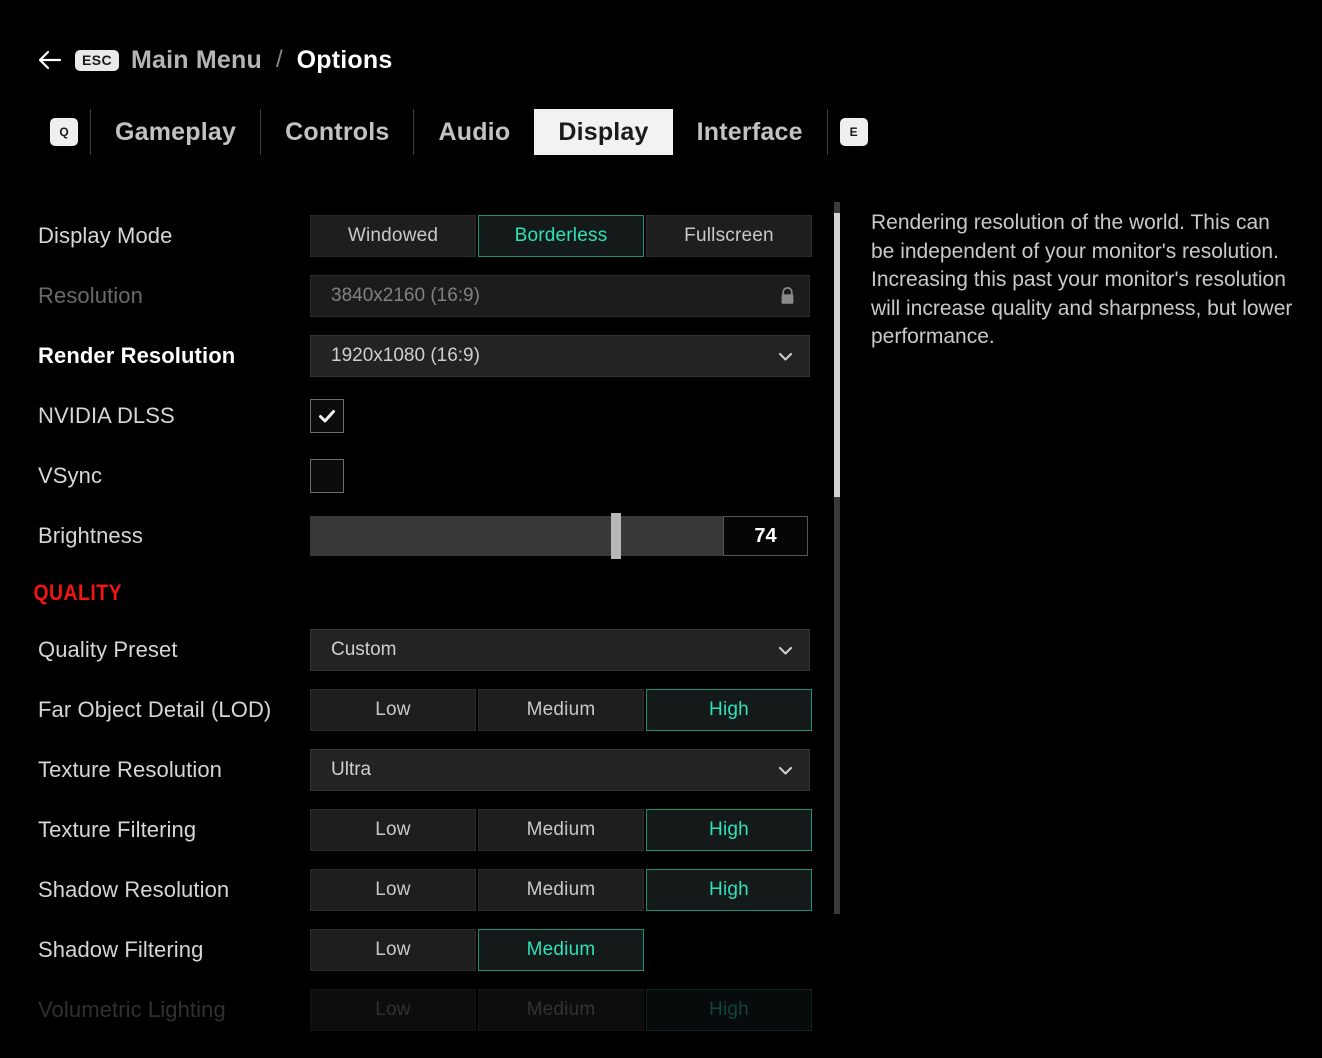  Describe the element at coordinates (175, 132) in the screenshot. I see `tab-gameplay: Gameplay` at that location.